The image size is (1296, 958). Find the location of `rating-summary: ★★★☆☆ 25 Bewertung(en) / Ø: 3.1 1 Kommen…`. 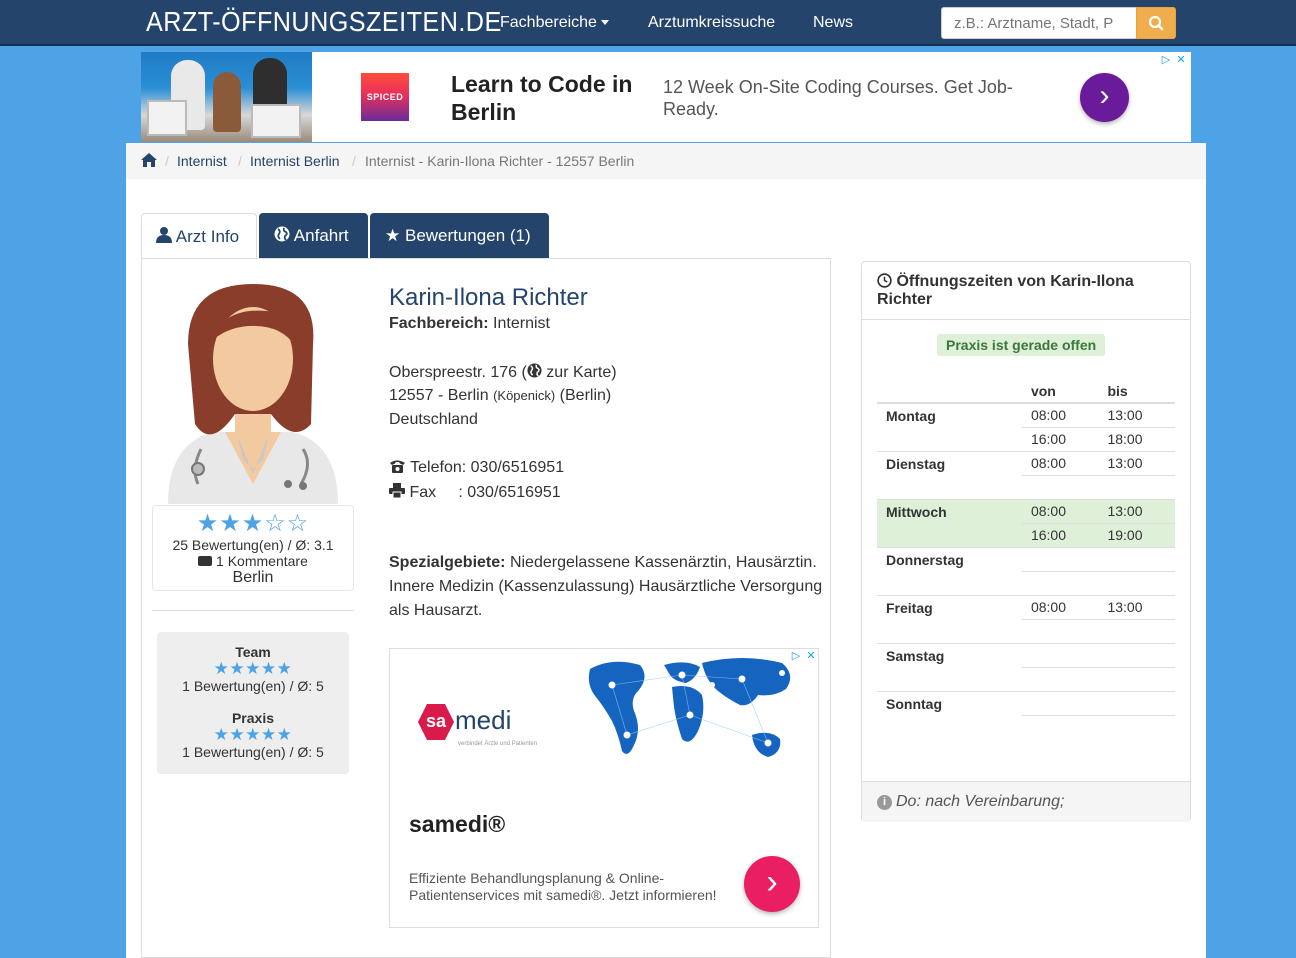

rating-summary: ★★★☆☆ 25 Bewertung(en) / Ø: 3.1 1 Kommen… is located at coordinates (253, 548).